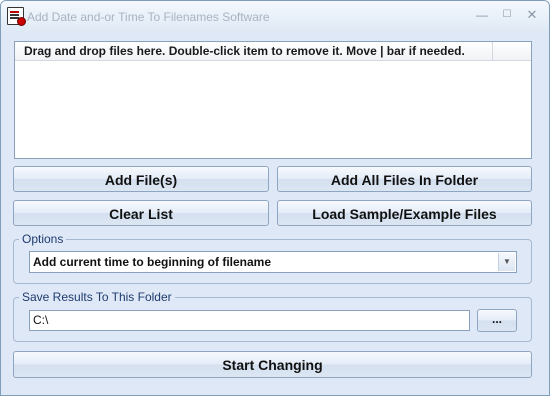 This screenshot has height=396, width=550. Describe the element at coordinates (16, 16) in the screenshot. I see `app-icon` at that location.